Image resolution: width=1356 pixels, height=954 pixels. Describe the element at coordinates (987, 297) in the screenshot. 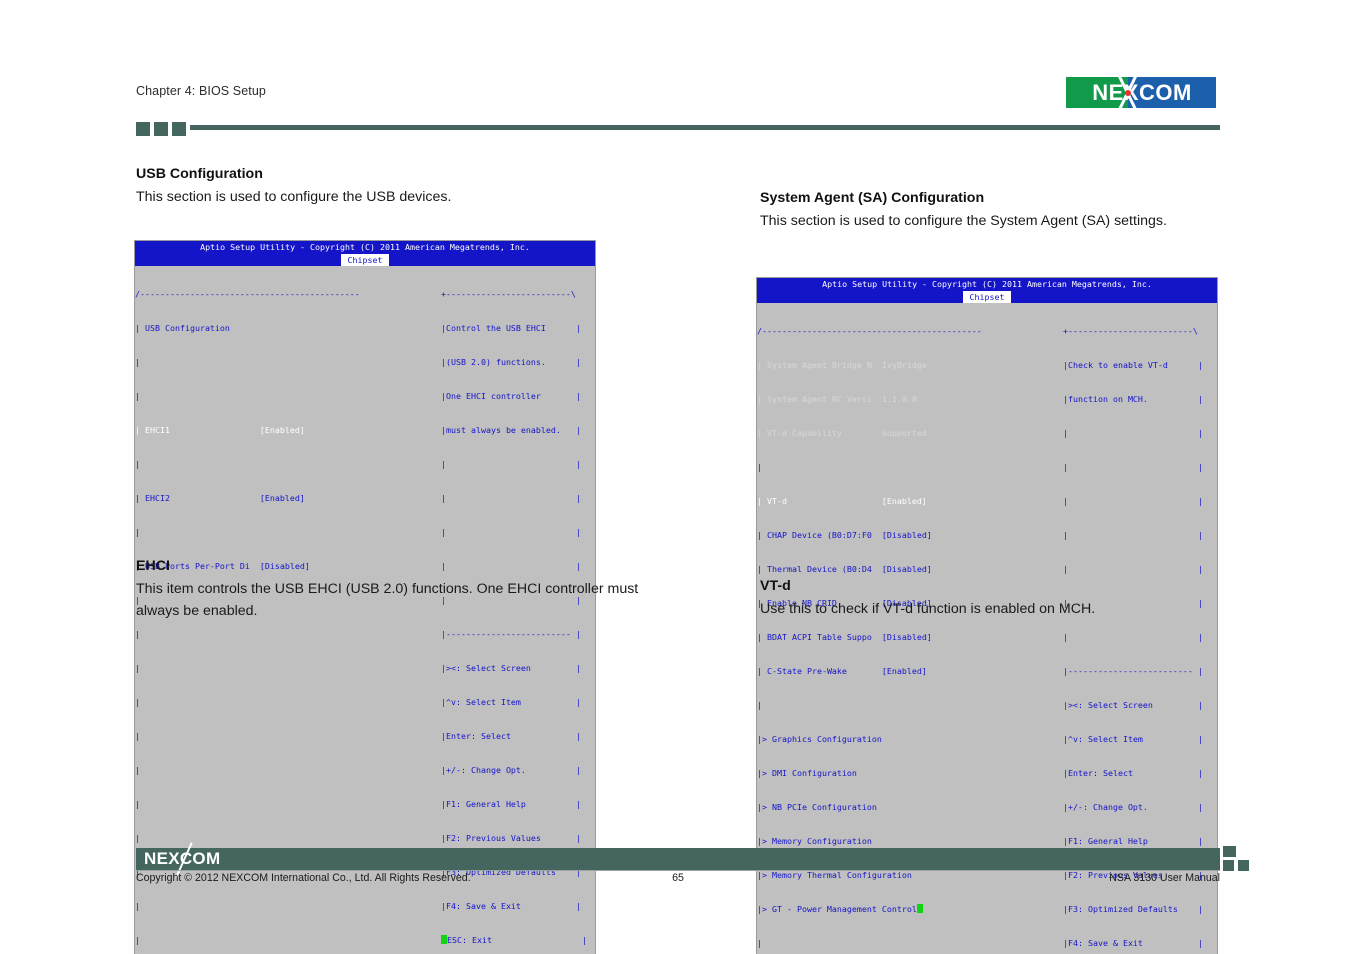

I see `bios2-tab-chipset: Chipset` at that location.